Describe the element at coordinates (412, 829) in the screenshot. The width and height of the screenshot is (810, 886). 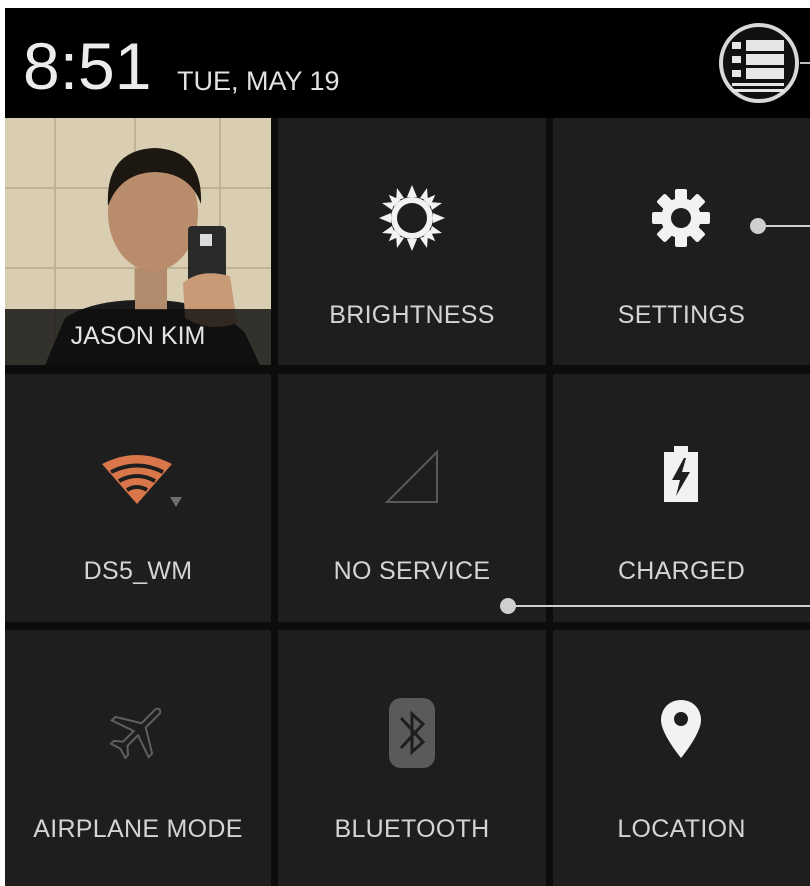
I see `bluetooth-label: BLUETOOTH` at that location.